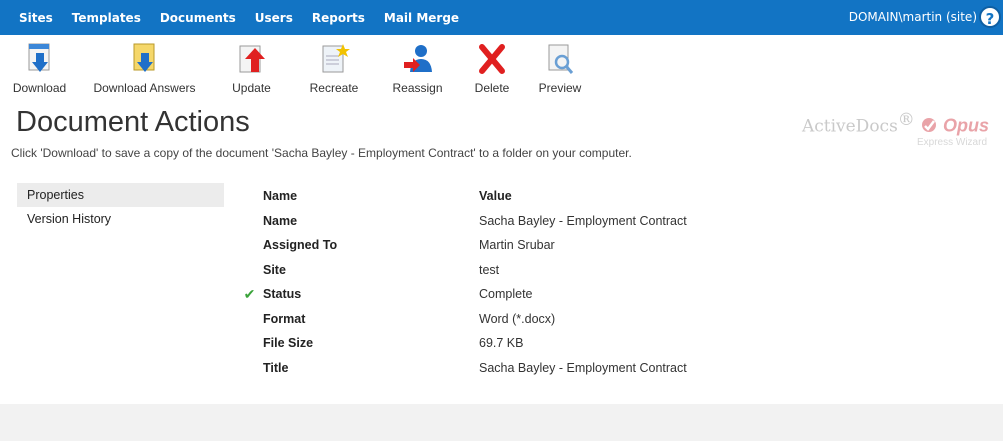 This screenshot has width=1003, height=441. Describe the element at coordinates (501, 343) in the screenshot. I see `row-value: 69.7 KB` at that location.